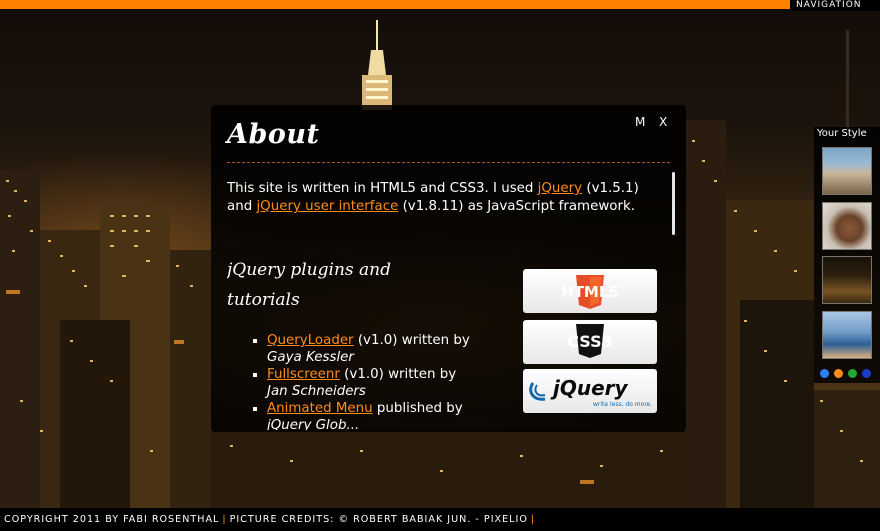 The height and width of the screenshot is (531, 880). Describe the element at coordinates (112, 519) in the screenshot. I see `copyright-text: COPYRIGHT 2011 BY FABI ROSENTHAL` at that location.